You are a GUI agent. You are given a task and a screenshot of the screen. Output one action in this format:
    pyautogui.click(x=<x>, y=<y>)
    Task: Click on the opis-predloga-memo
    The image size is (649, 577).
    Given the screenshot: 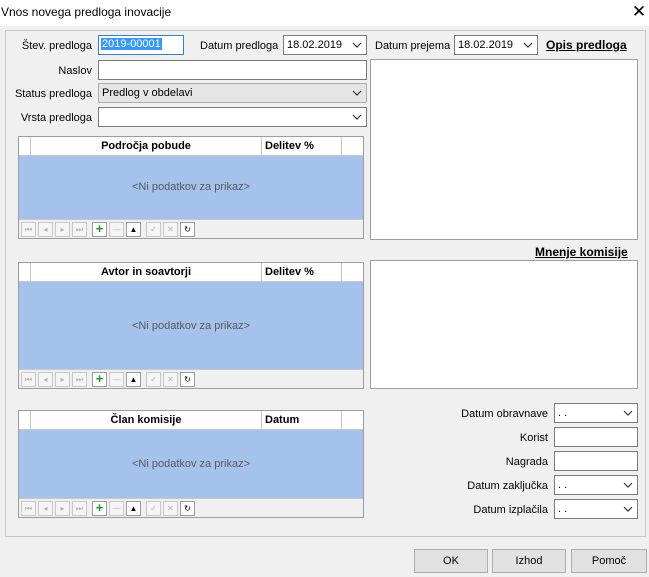 What is the action you would take?
    pyautogui.click(x=504, y=149)
    